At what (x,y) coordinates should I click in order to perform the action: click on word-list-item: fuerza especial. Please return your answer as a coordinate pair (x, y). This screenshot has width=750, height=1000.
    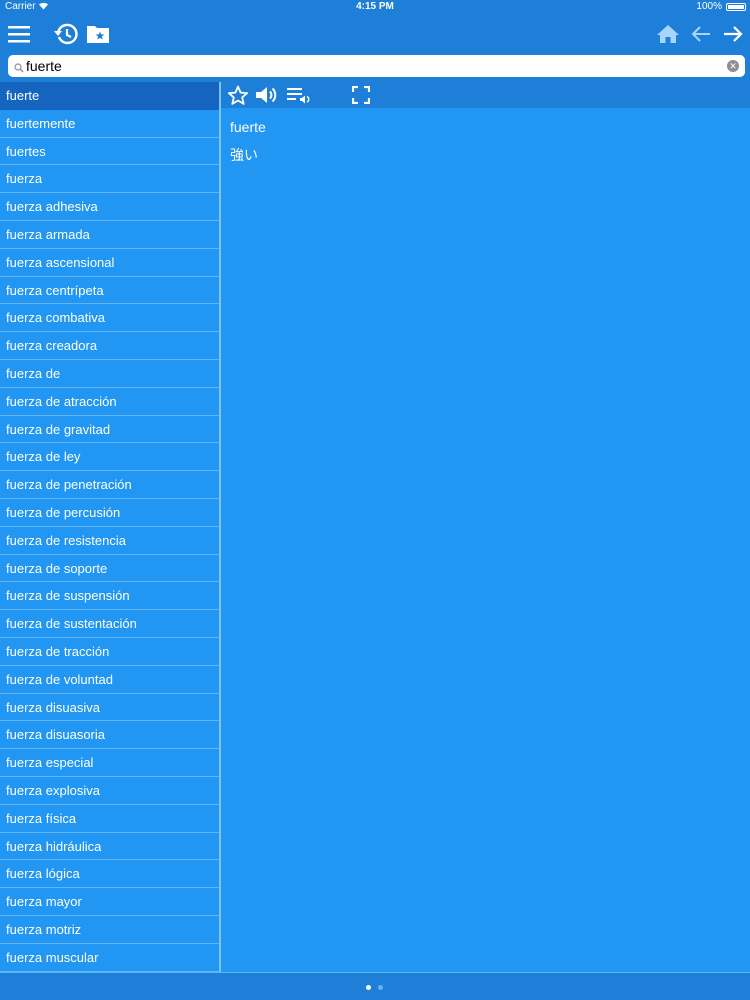
    Looking at the image, I should click on (109, 763).